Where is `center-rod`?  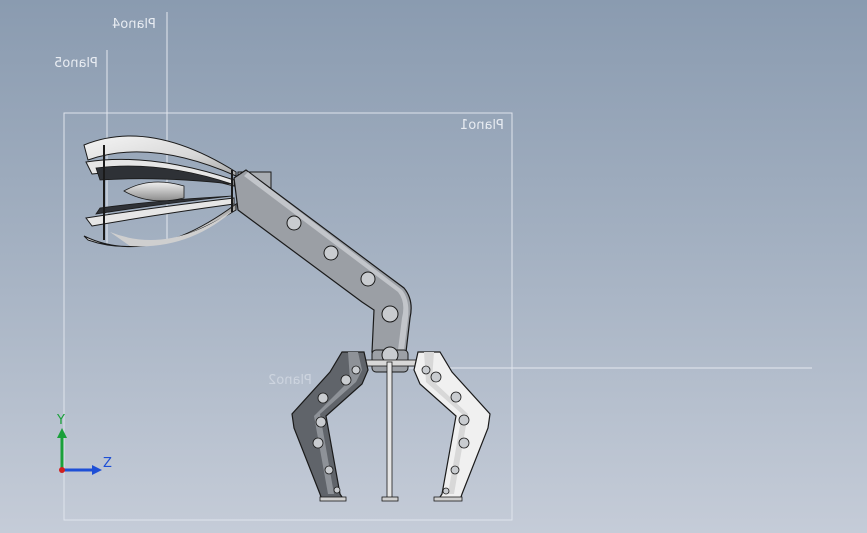
center-rod is located at coordinates (389, 430).